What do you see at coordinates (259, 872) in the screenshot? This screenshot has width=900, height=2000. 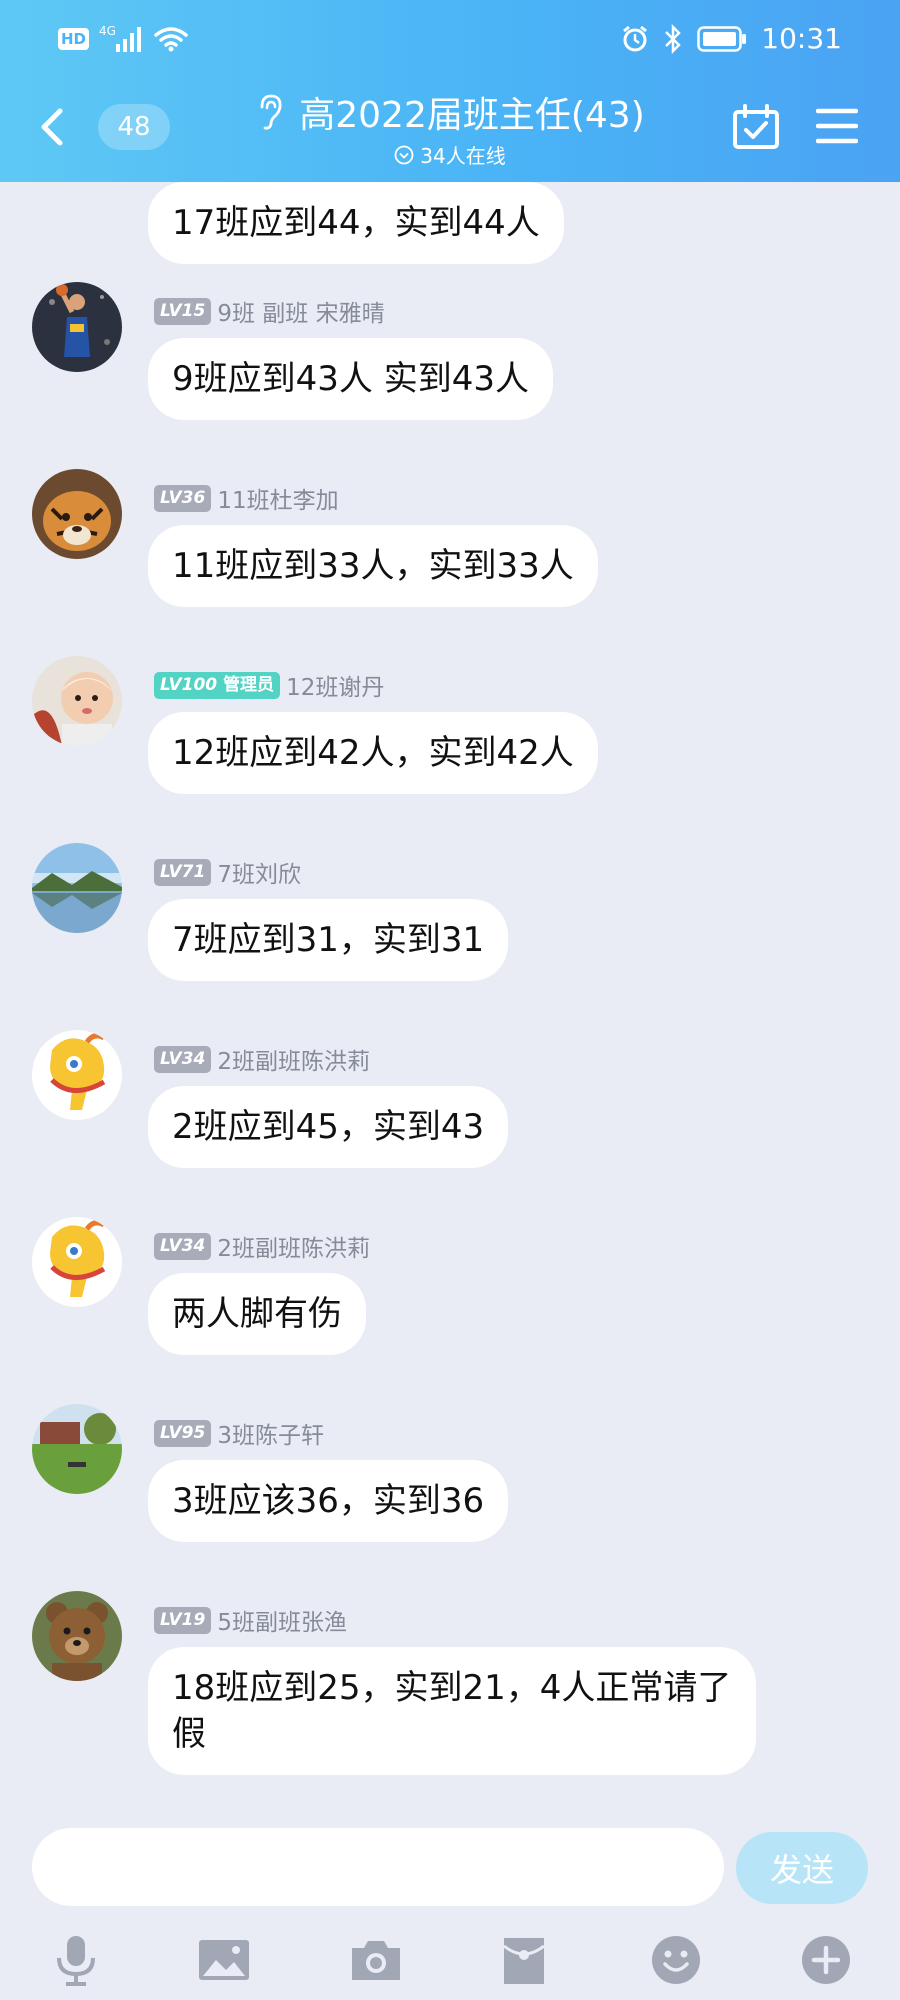 I see `sender-name: 7班刘欣` at bounding box center [259, 872].